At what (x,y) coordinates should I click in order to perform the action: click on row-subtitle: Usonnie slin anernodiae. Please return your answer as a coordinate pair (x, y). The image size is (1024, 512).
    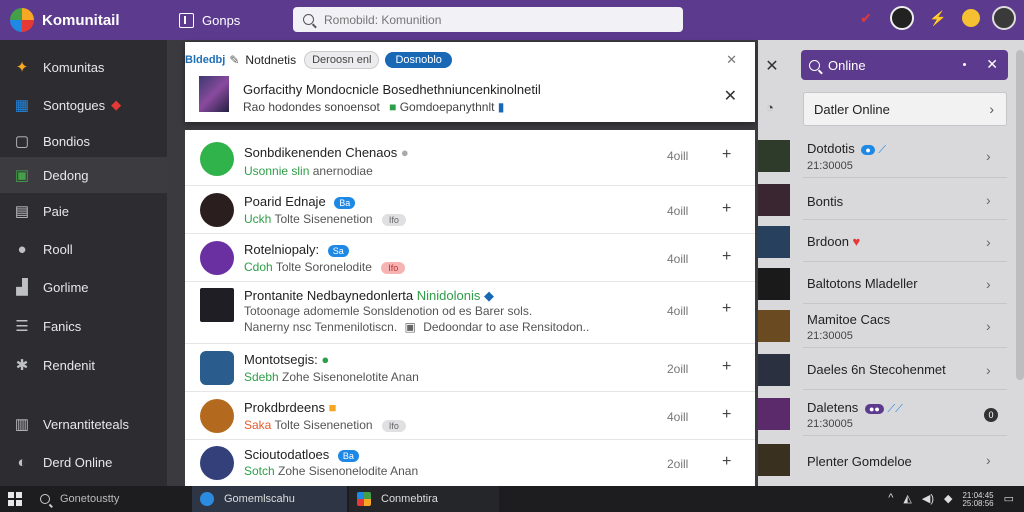
    Looking at the image, I should click on (308, 171).